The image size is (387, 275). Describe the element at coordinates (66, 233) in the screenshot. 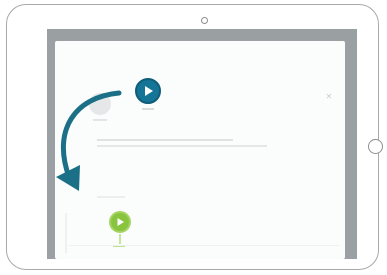

I see `timeline-rail` at that location.